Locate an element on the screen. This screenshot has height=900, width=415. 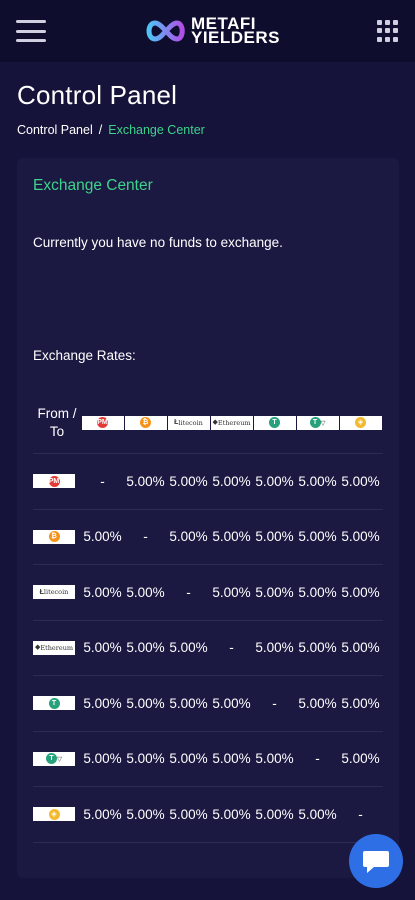
breadcrumb-current: Exchange Center is located at coordinates (156, 130).